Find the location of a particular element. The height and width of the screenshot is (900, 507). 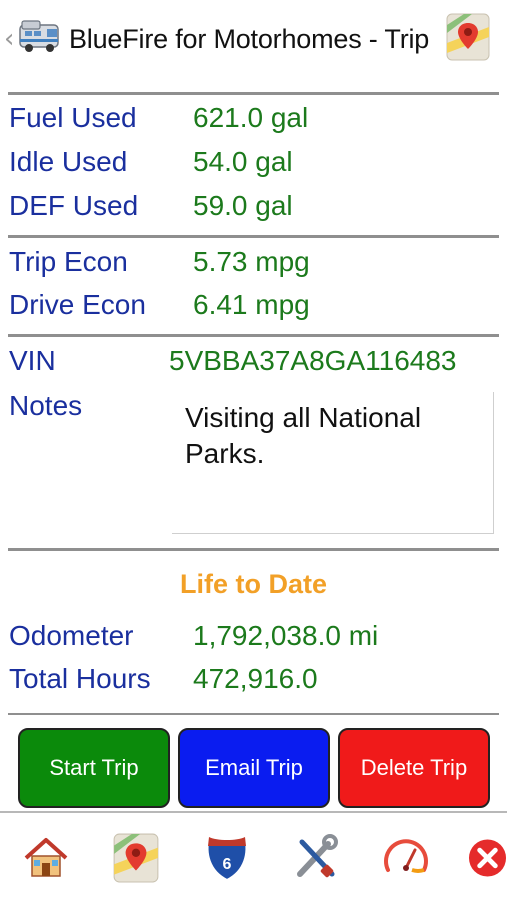

tools-icon is located at coordinates (317, 856).